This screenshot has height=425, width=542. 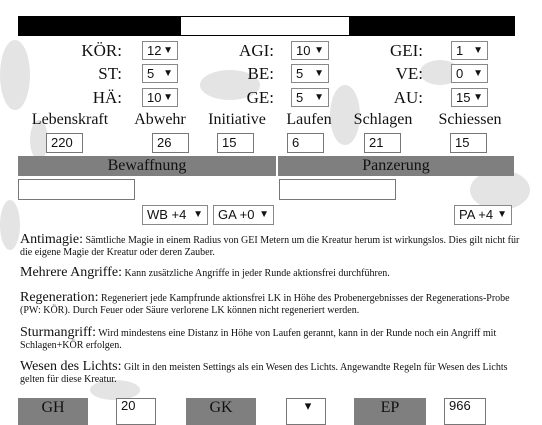 I want to click on be-select: 5 ▼, so click(x=310, y=73).